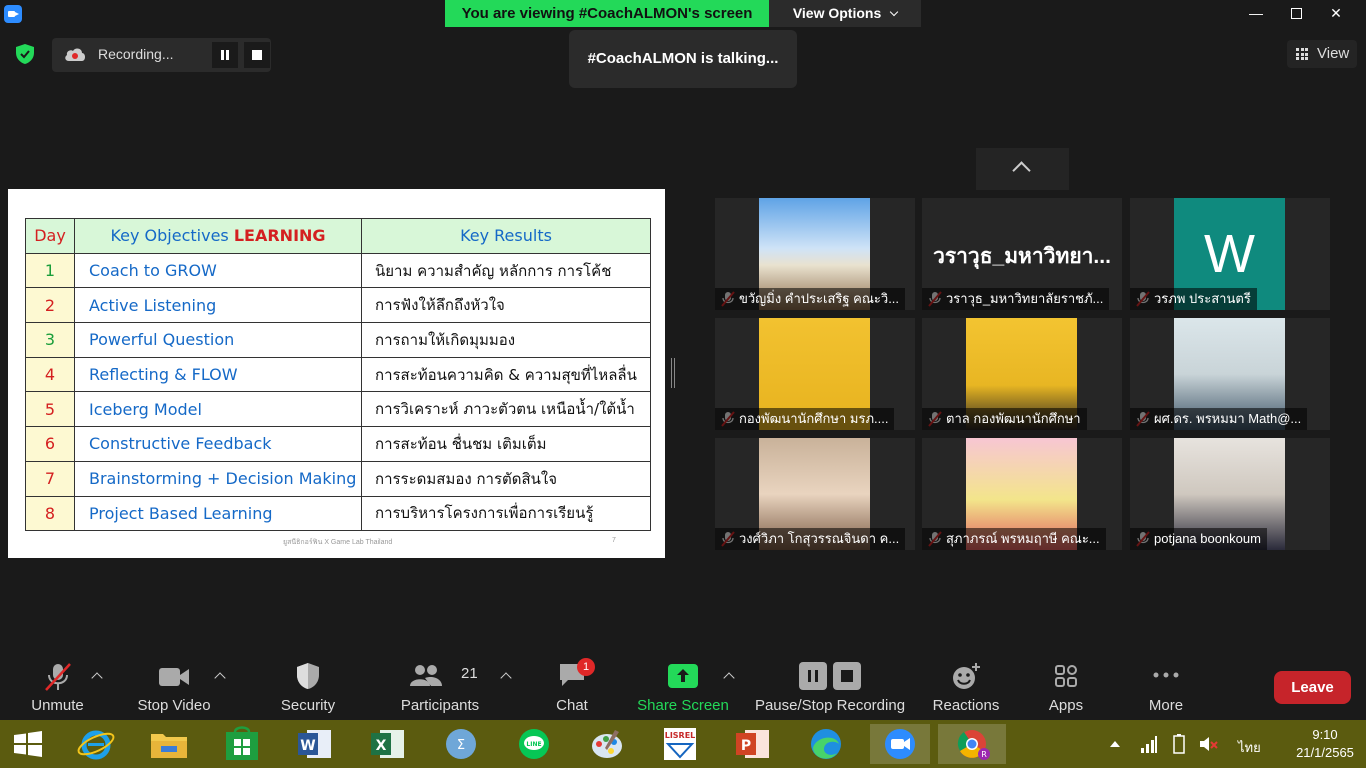 This screenshot has height=768, width=1366. Describe the element at coordinates (746, 746) in the screenshot. I see `svg-text: P` at that location.